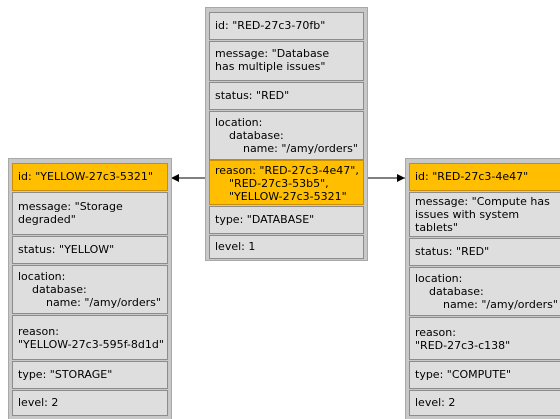  What do you see at coordinates (90, 213) in the screenshot?
I see `node-field-message: message: "Storage degraded"` at bounding box center [90, 213].